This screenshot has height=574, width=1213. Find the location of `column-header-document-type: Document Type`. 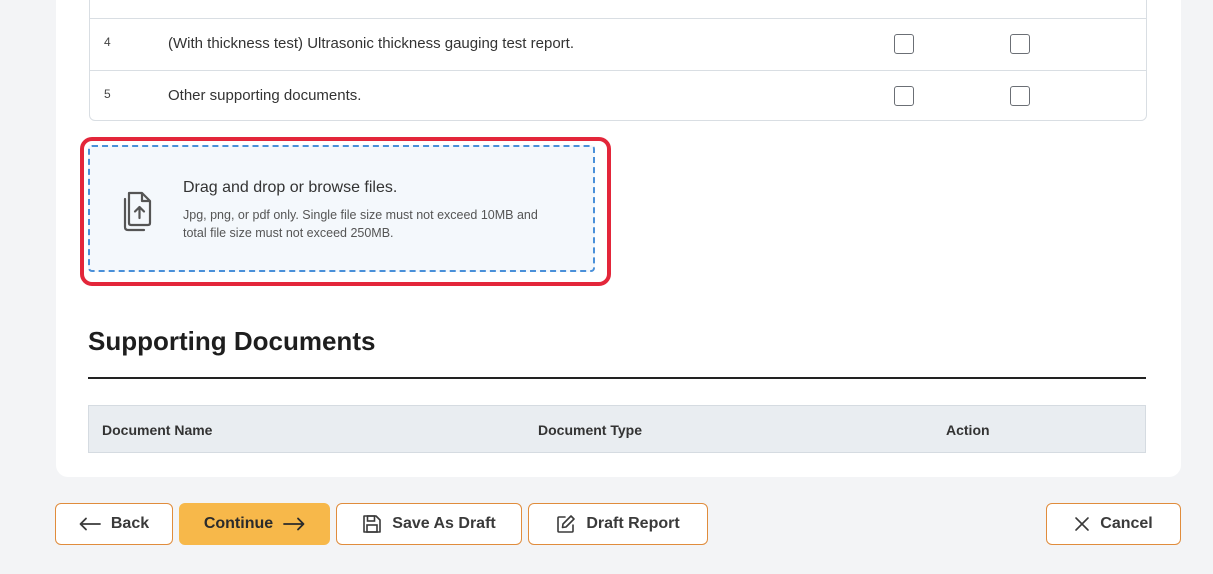

column-header-document-type: Document Type is located at coordinates (590, 430).